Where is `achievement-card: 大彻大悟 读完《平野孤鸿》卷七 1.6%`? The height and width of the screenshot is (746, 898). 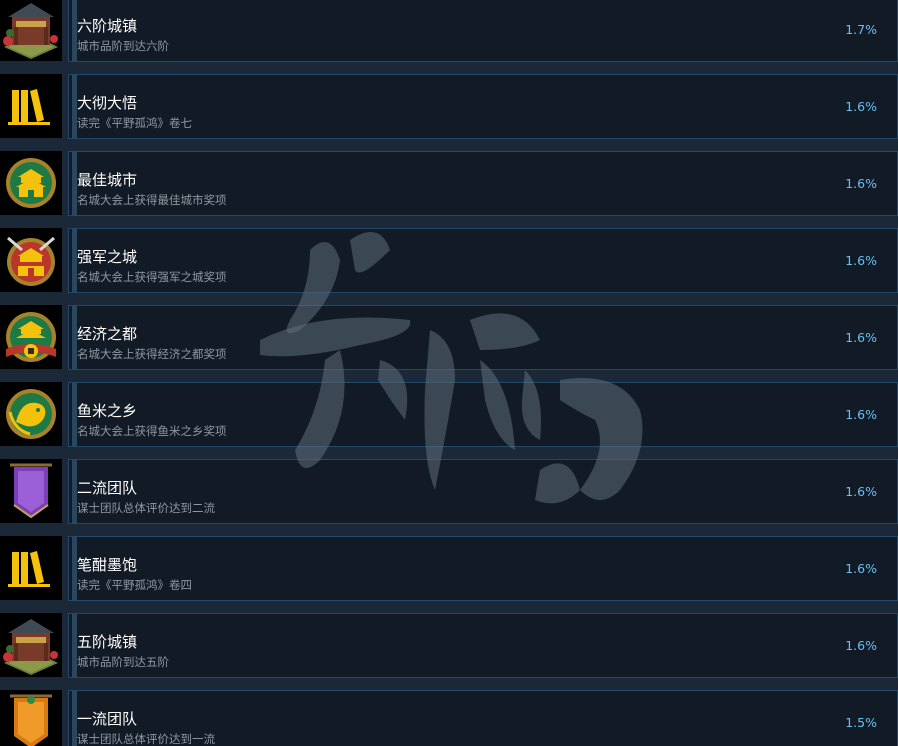
achievement-card: 大彻大悟 读完《平野孤鸿》卷七 1.6% is located at coordinates (483, 106).